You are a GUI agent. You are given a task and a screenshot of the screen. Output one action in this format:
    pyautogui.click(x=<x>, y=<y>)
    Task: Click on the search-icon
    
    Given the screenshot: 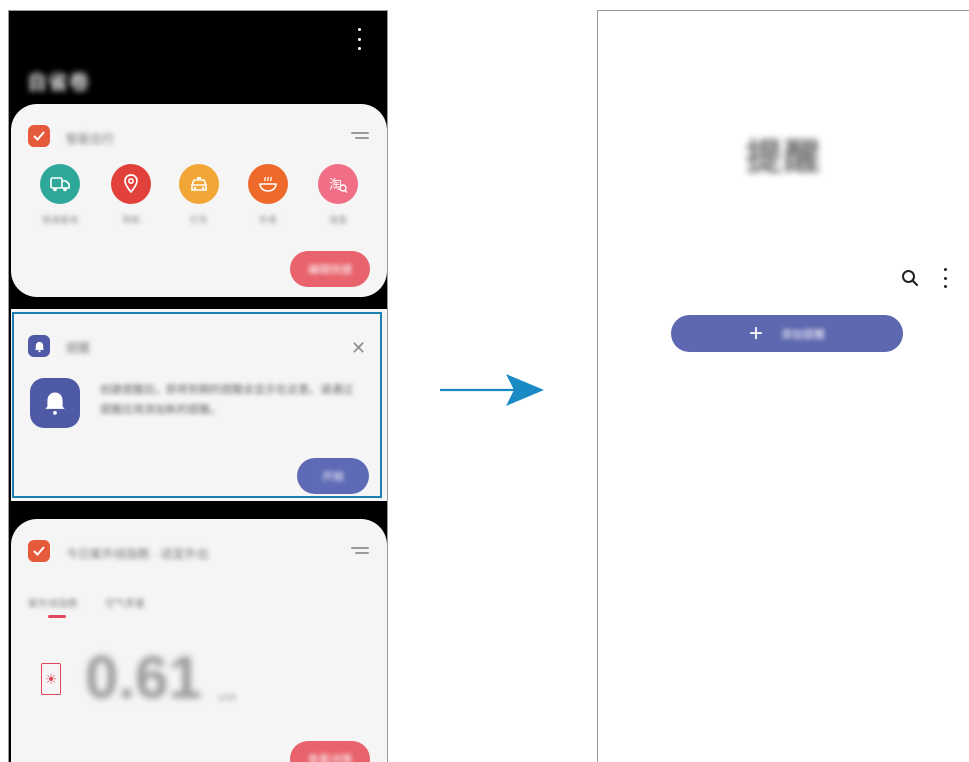 What is the action you would take?
    pyautogui.click(x=910, y=278)
    